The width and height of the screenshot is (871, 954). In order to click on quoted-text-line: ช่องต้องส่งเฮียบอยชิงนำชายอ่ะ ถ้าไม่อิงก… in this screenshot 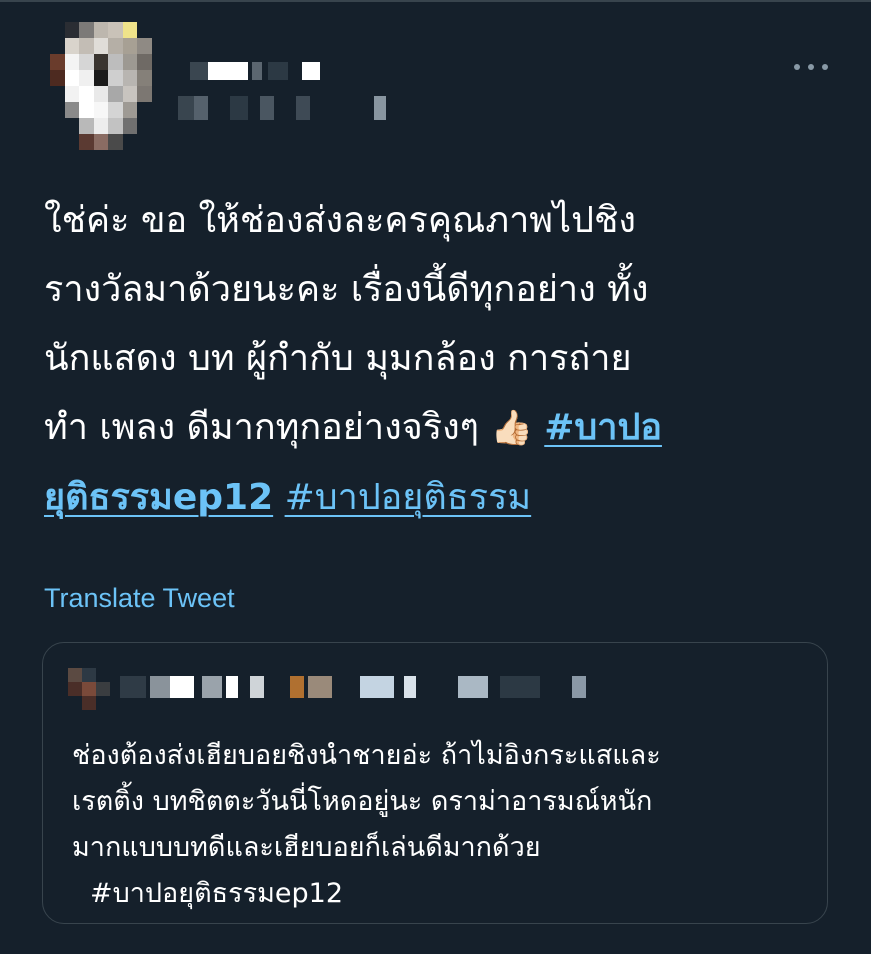, I will do `click(366, 755)`.